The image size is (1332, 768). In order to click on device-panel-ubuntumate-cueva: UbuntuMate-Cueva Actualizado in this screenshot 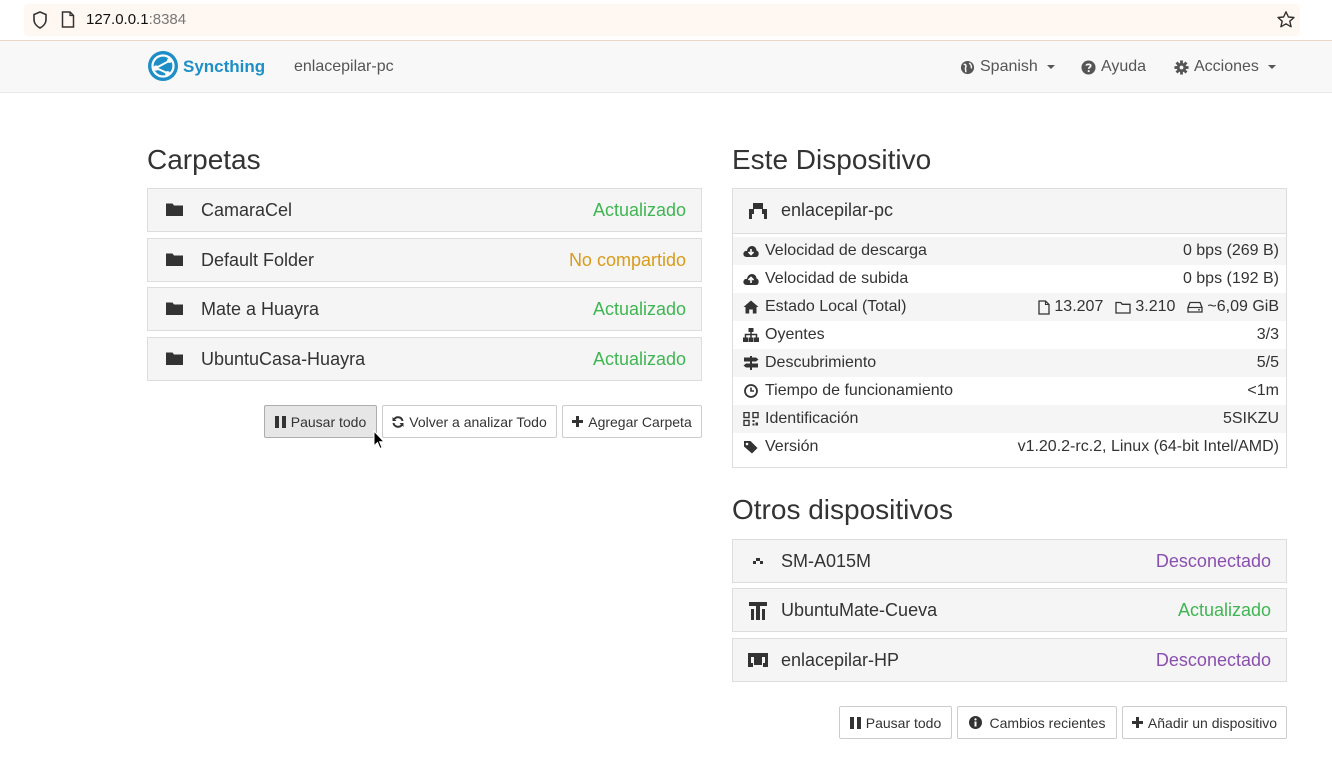, I will do `click(1009, 610)`.